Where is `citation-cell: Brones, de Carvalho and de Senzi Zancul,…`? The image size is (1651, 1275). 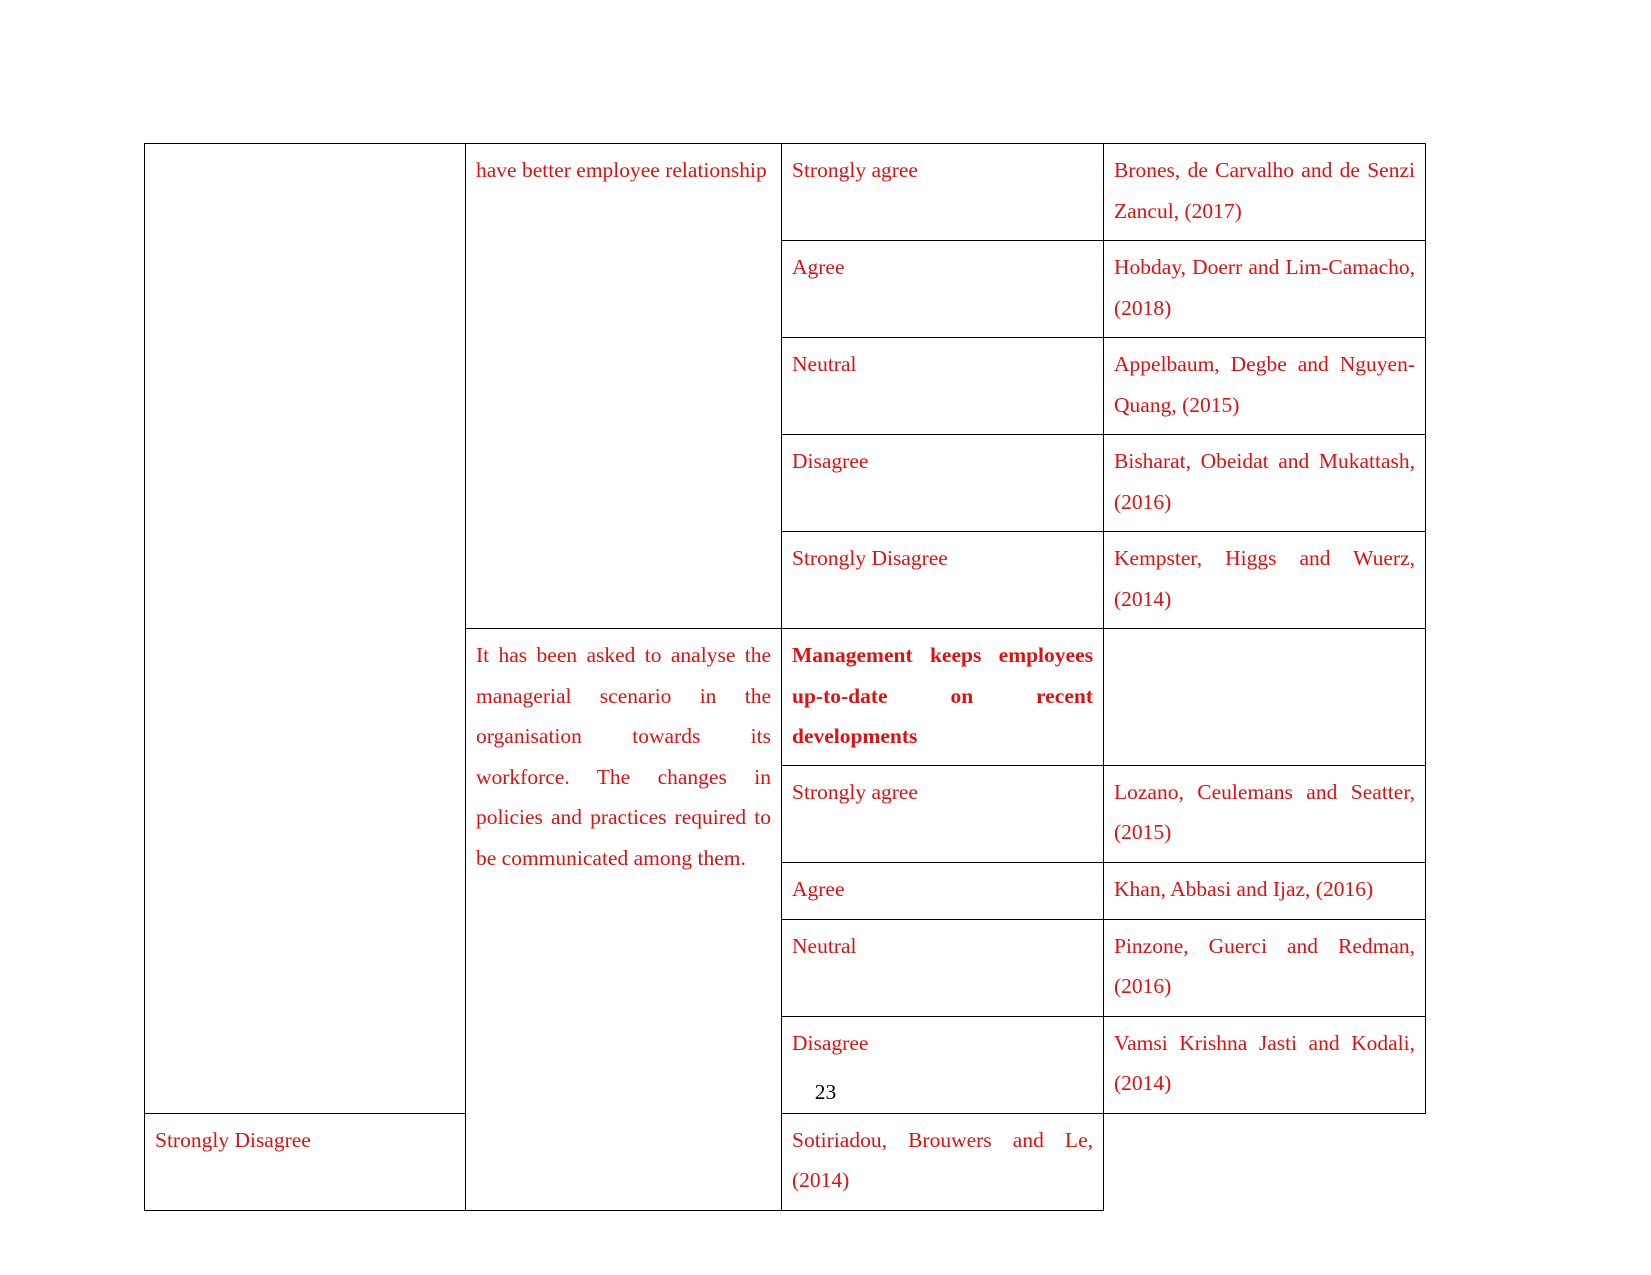 citation-cell: Brones, de Carvalho and de Senzi Zancul,… is located at coordinates (1264, 192).